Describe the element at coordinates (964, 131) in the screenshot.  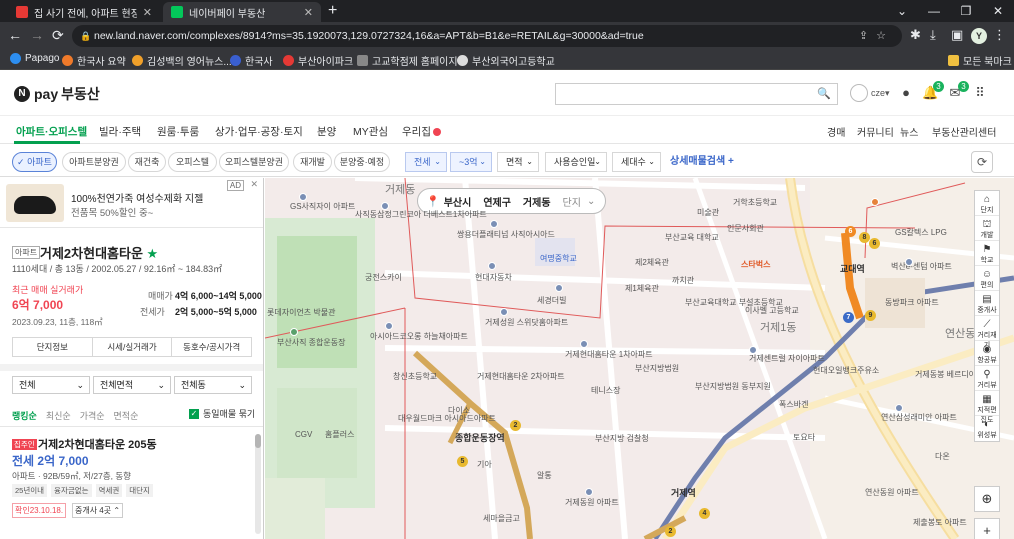
I see `nav-agent-center: 부동산관리센터` at that location.